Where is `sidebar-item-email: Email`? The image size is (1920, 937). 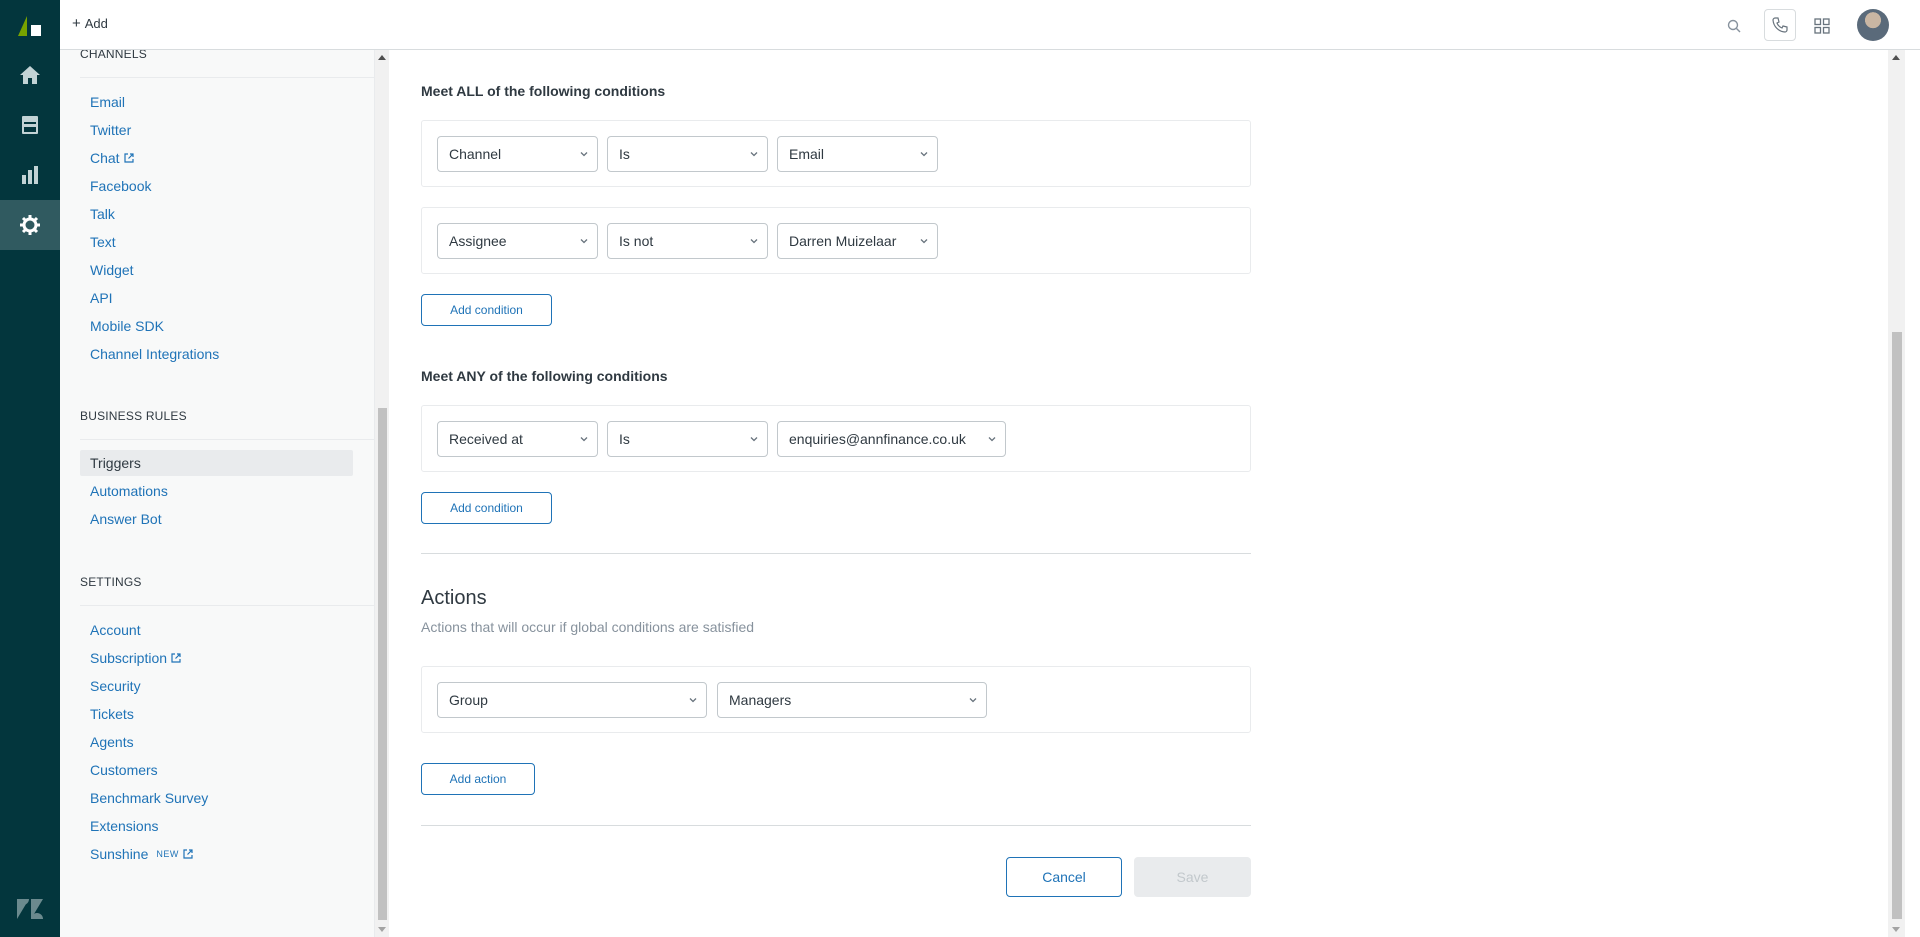
sidebar-item-email: Email is located at coordinates (216, 102).